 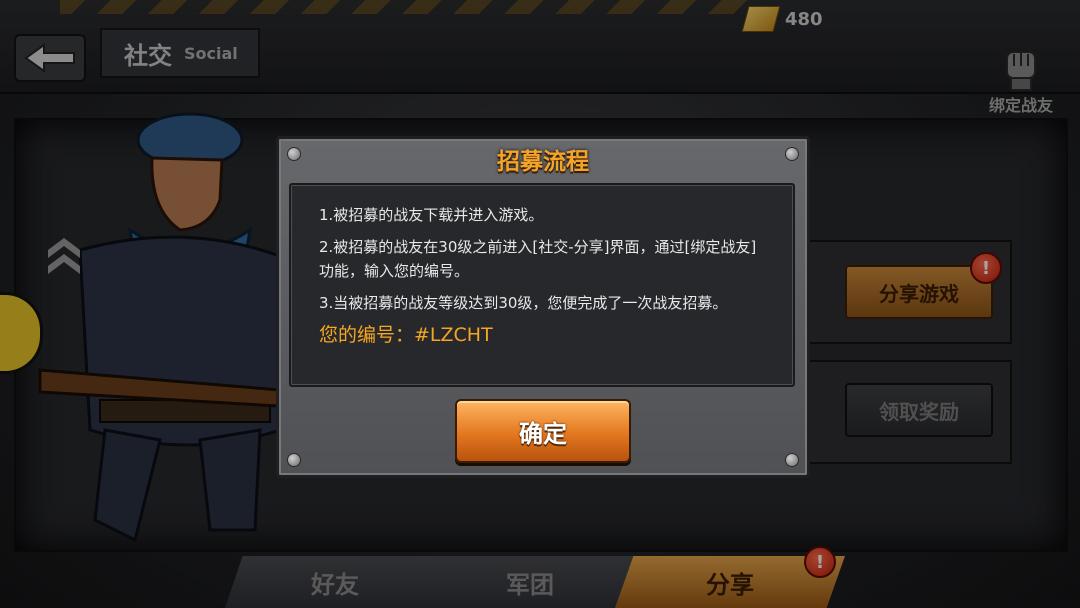 What do you see at coordinates (431, 215) in the screenshot?
I see `step-1-text: 1.被招募的战友下载并进入游戏。` at bounding box center [431, 215].